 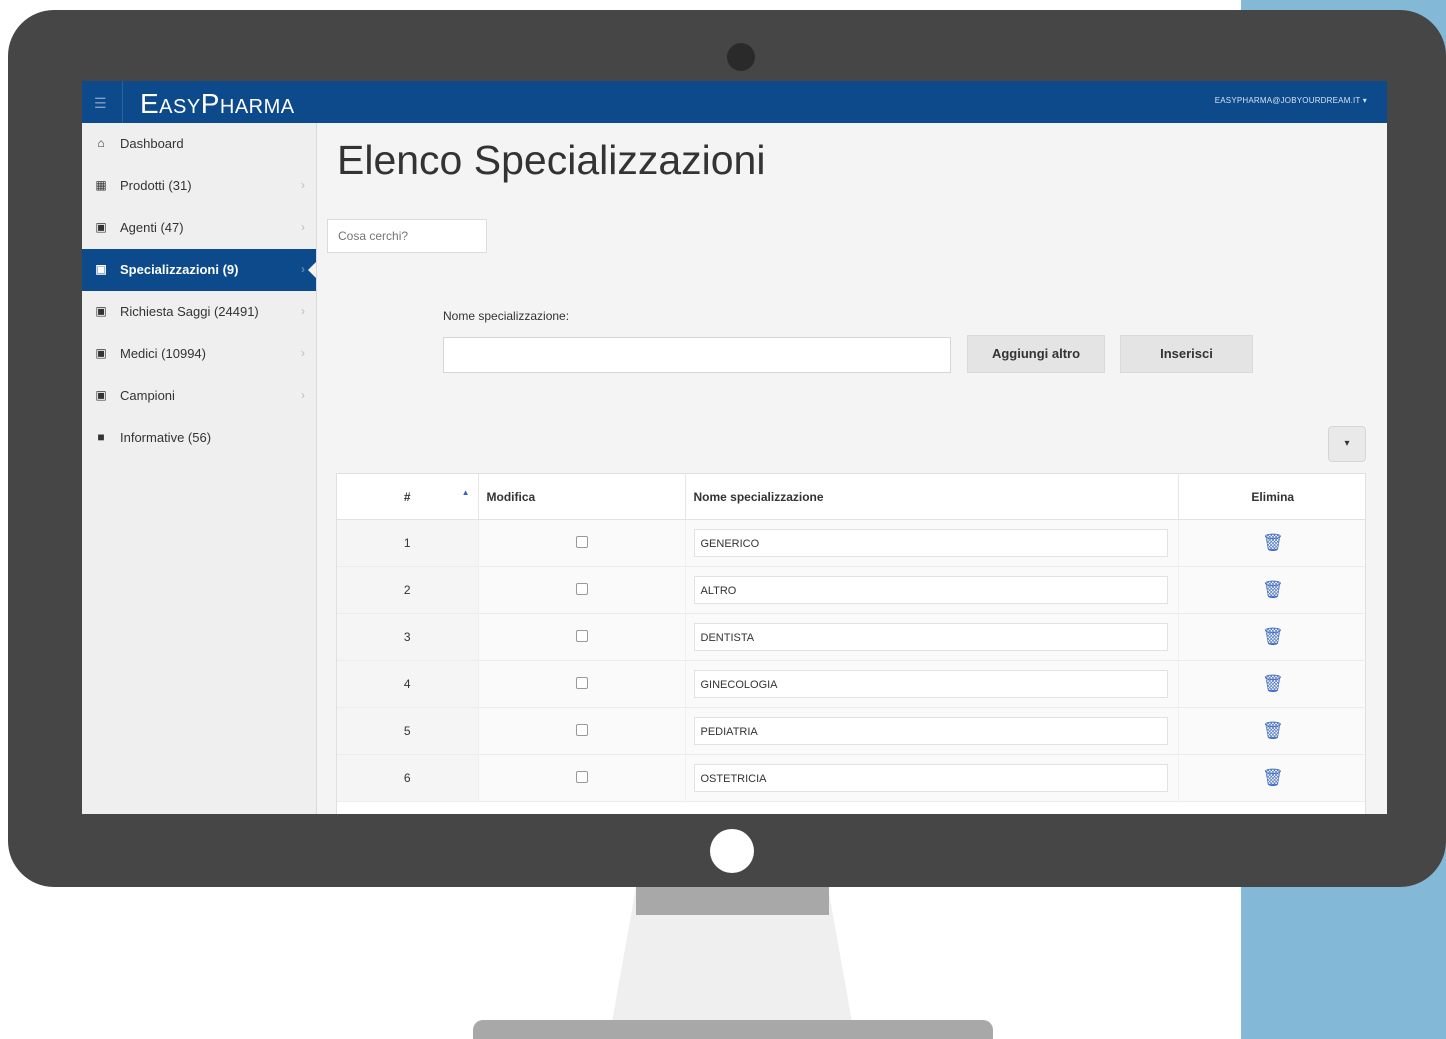 I want to click on row-id: 3, so click(x=408, y=637).